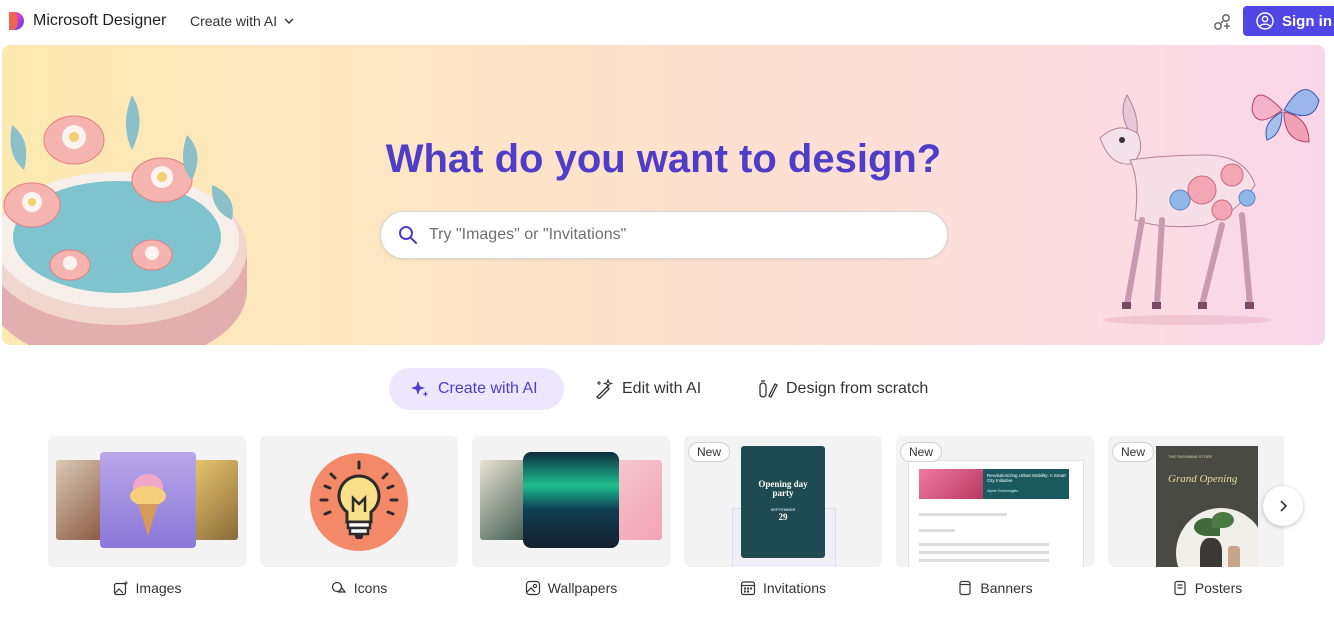 The height and width of the screenshot is (634, 1334). What do you see at coordinates (1180, 588) in the screenshot?
I see `poster-icon` at bounding box center [1180, 588].